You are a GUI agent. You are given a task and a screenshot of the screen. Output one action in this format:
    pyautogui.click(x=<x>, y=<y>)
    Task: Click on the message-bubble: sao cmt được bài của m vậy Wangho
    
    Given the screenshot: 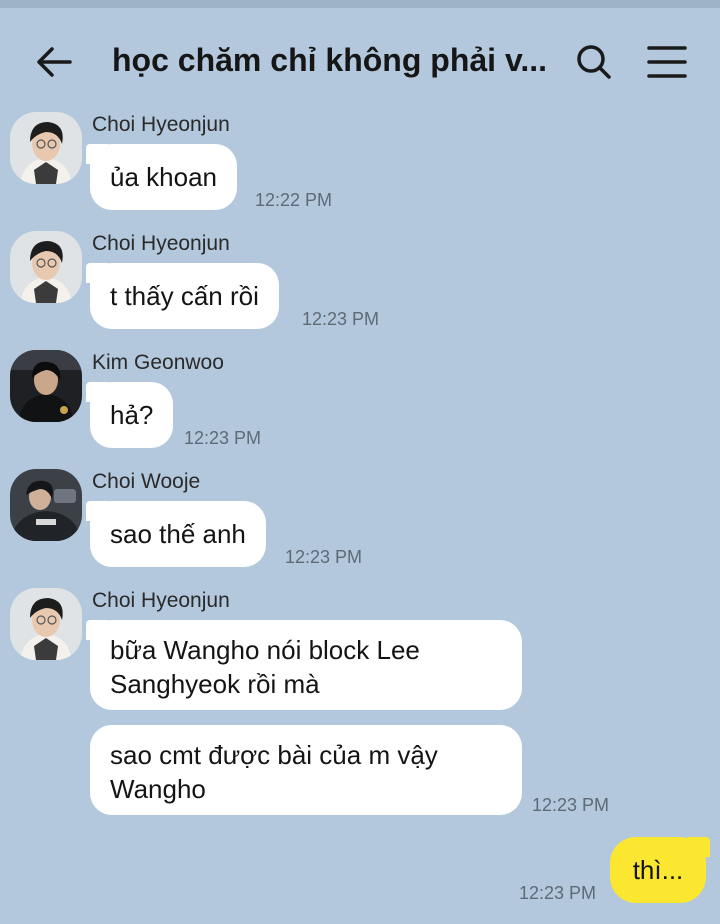 What is the action you would take?
    pyautogui.click(x=306, y=770)
    